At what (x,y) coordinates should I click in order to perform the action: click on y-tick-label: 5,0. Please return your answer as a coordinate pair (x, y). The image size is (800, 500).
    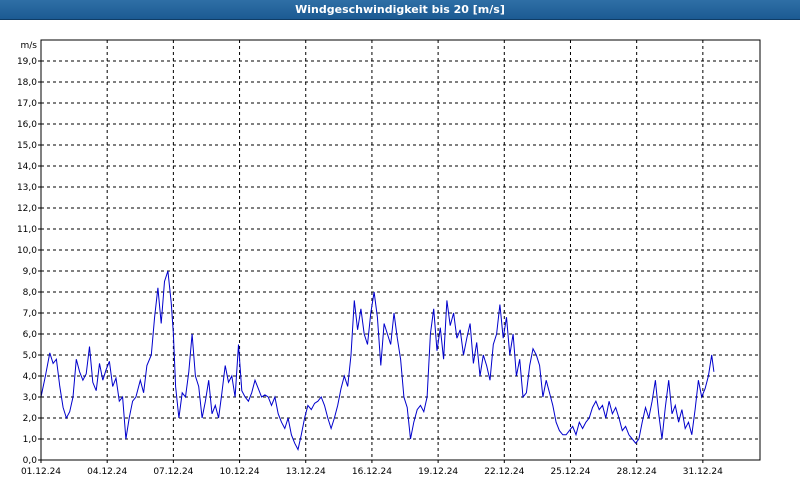
    Looking at the image, I should click on (30, 356).